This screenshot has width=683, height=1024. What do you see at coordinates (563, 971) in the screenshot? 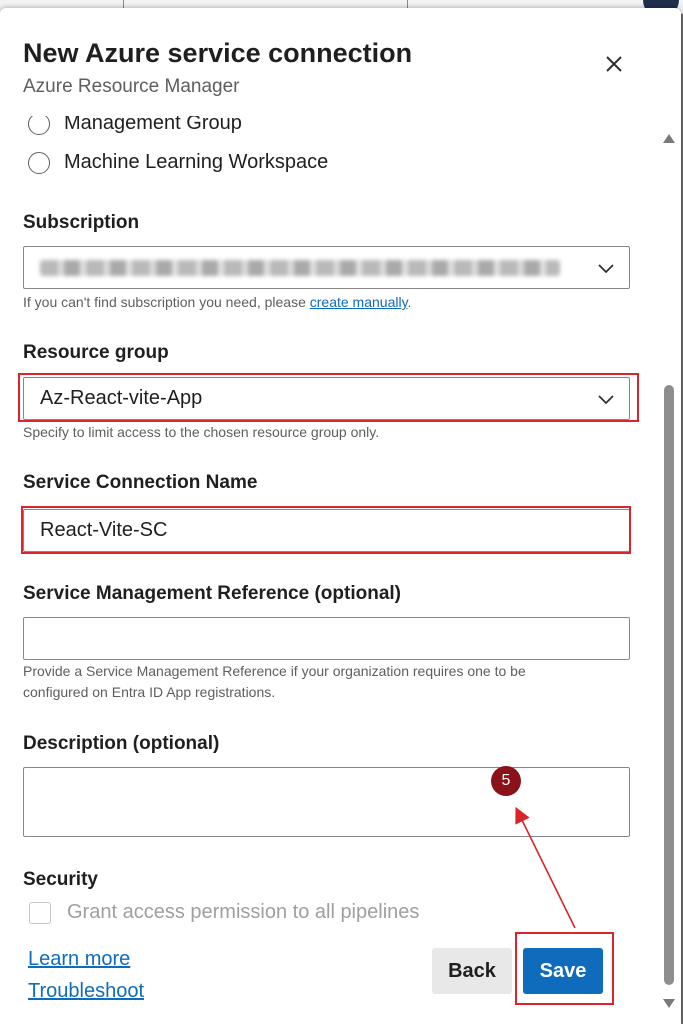
I see `save-button: Save` at bounding box center [563, 971].